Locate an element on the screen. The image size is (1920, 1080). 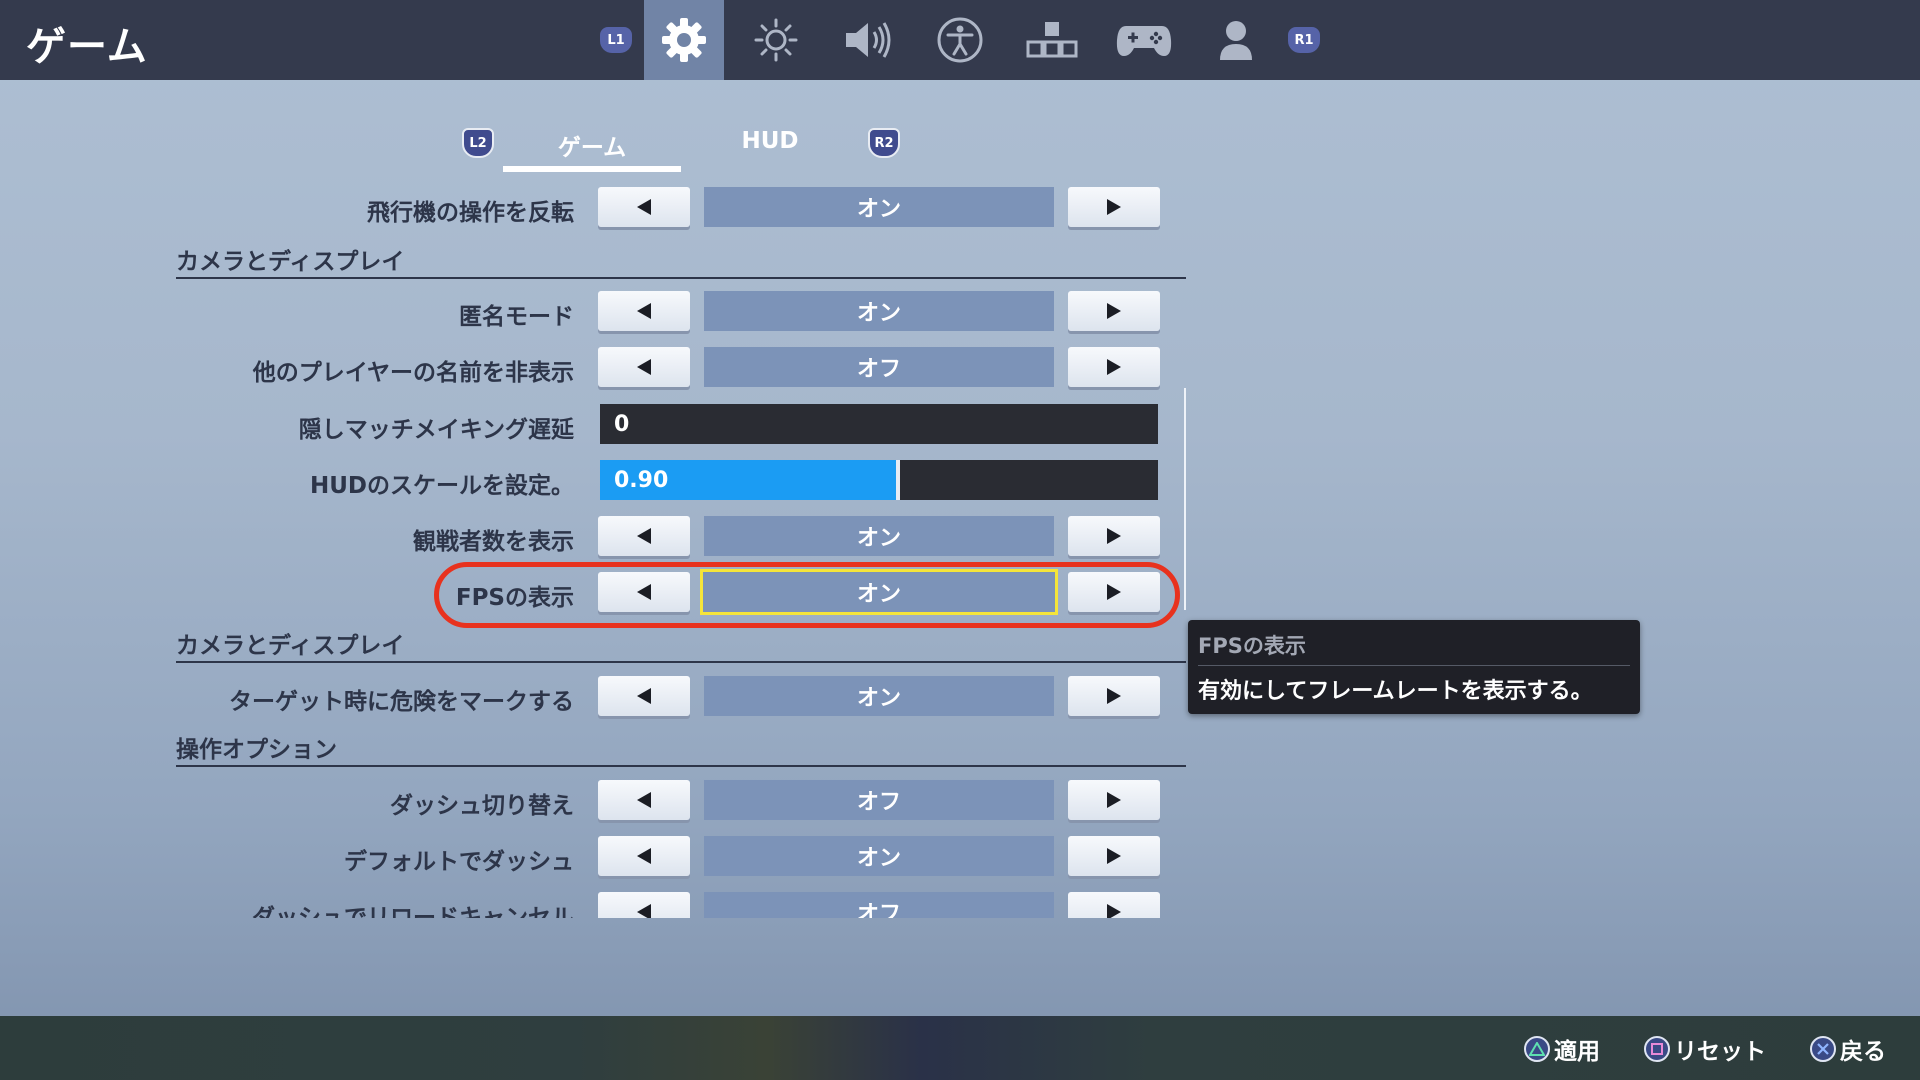
hud-scale-slider: 0.90 is located at coordinates (879, 480).